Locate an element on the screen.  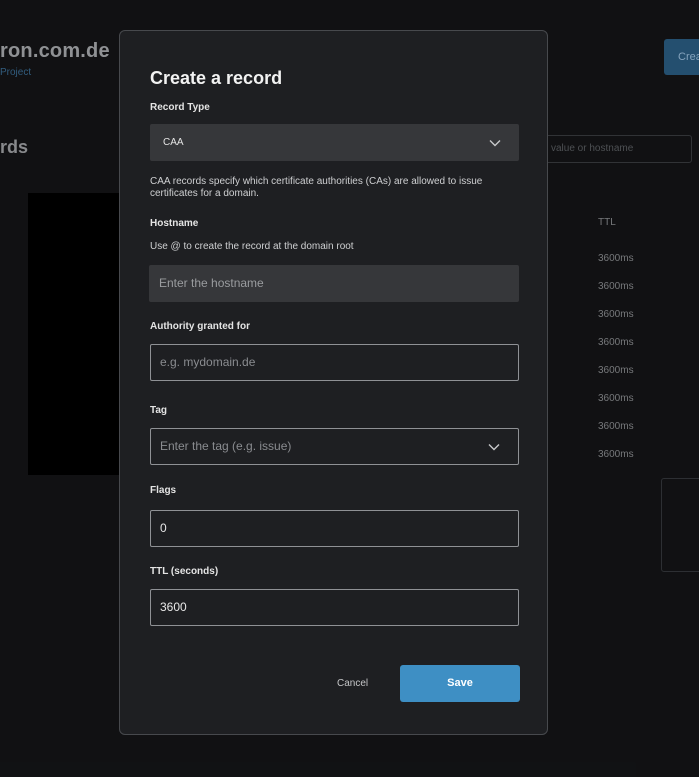
save-button: Save is located at coordinates (460, 683).